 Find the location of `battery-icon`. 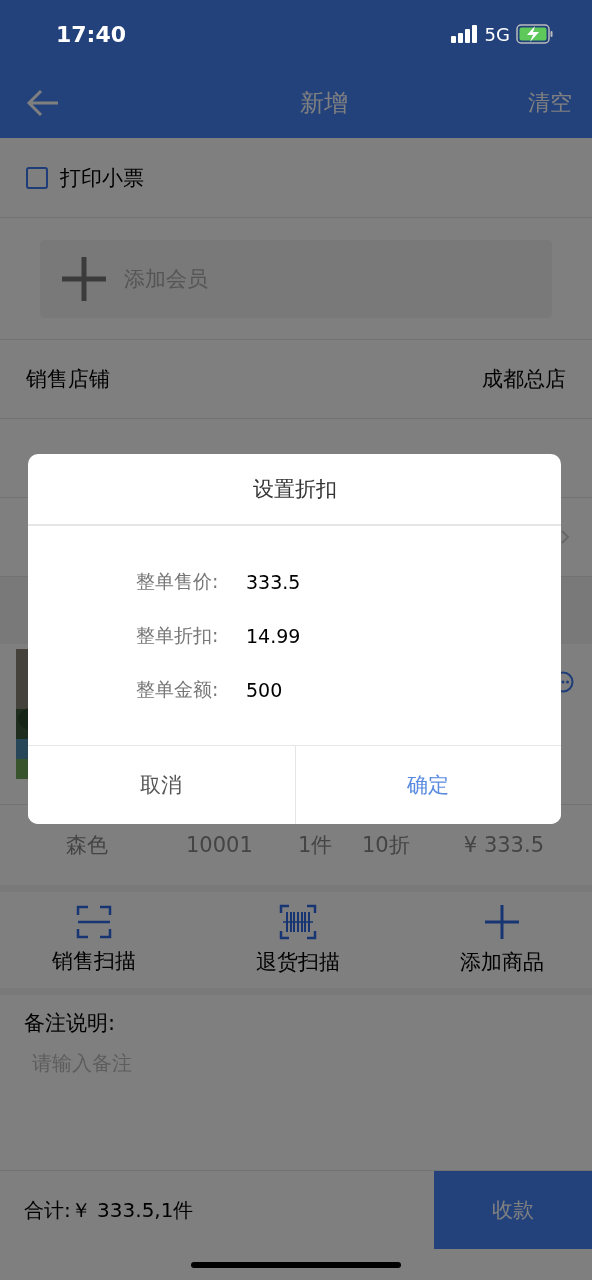

battery-icon is located at coordinates (535, 34).